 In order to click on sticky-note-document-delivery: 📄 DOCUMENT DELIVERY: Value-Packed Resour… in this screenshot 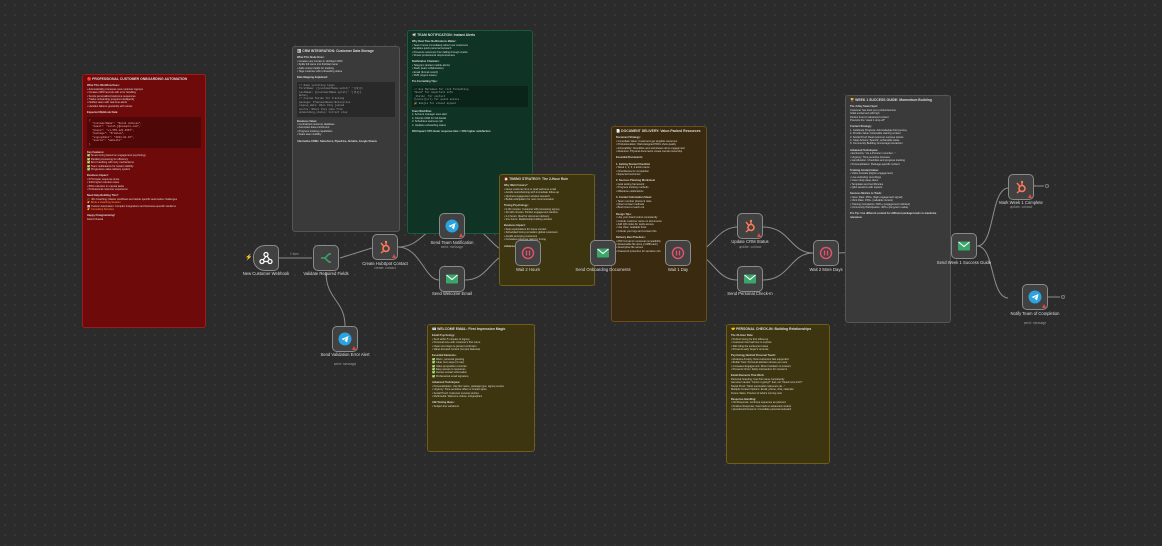, I will do `click(659, 224)`.